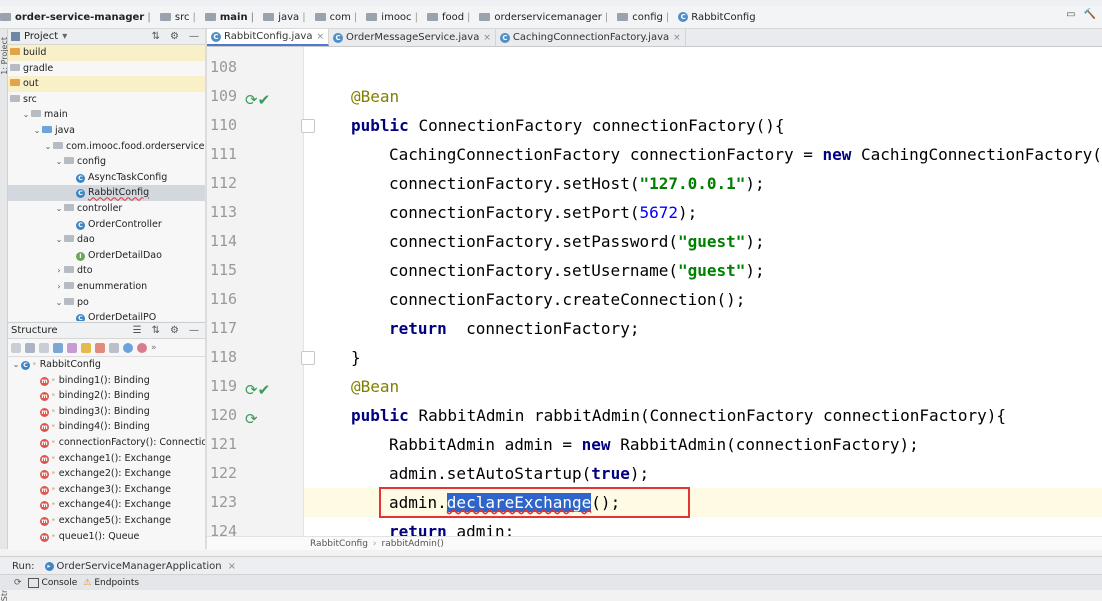 The image size is (1102, 601). What do you see at coordinates (268, 37) in the screenshot?
I see `editor-tab: C RabbitConfig.java ×` at bounding box center [268, 37].